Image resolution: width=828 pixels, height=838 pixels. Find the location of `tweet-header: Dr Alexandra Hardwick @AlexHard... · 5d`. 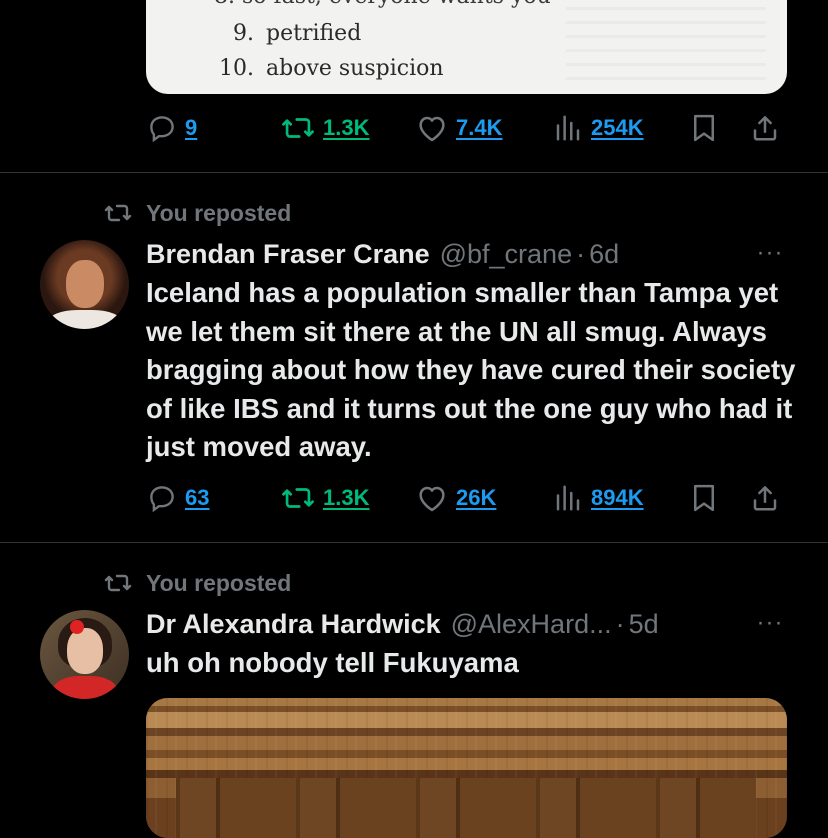

tweet-header: Dr Alexandra Hardwick @AlexHard... · 5d is located at coordinates (402, 624).